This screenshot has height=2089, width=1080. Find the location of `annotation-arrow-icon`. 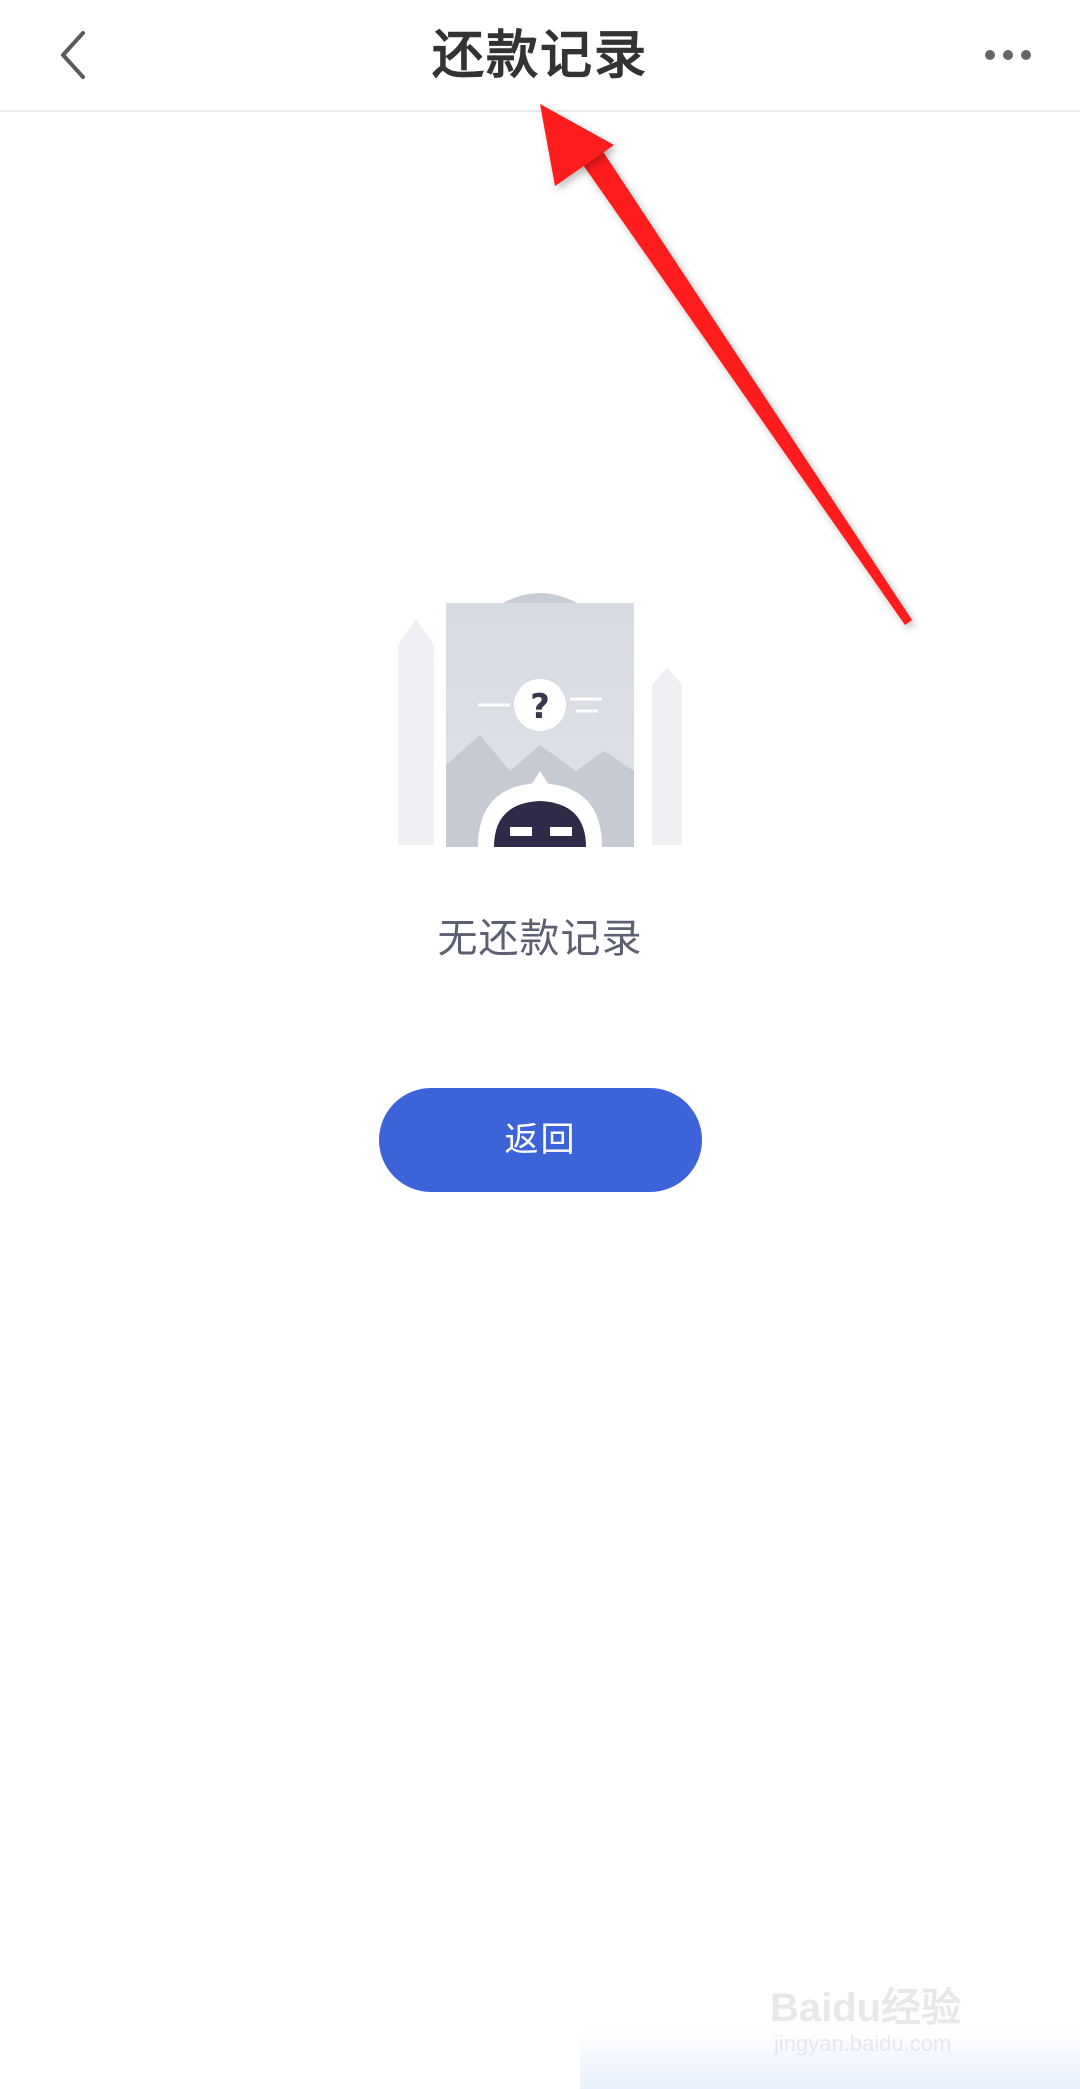

annotation-arrow-icon is located at coordinates (726, 364).